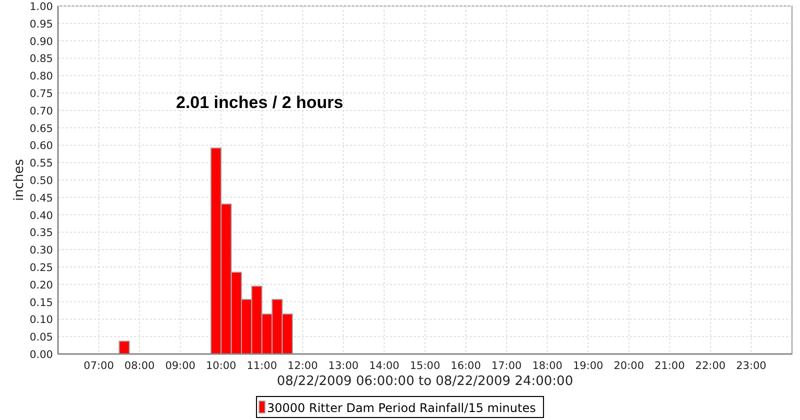 This screenshot has width=800, height=420. What do you see at coordinates (710, 366) in the screenshot?
I see `tick-label: 22:00` at bounding box center [710, 366].